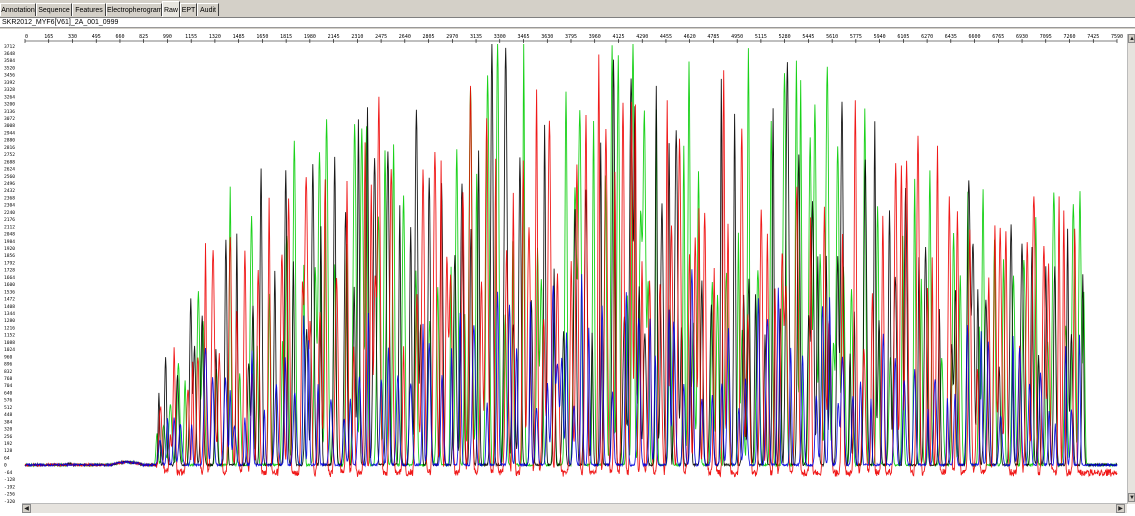  I want to click on y-tick-label: 384, so click(8, 422).